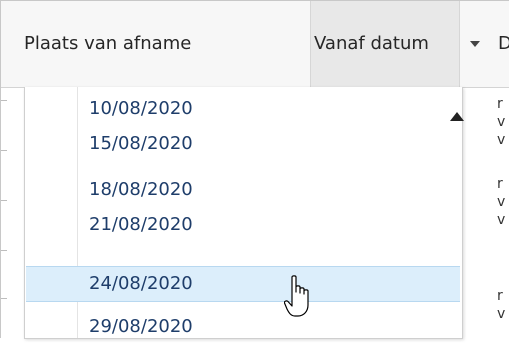 This screenshot has width=509, height=344. Describe the element at coordinates (371, 44) in the screenshot. I see `column-header-vanaf-datum: Vanaf datum` at that location.